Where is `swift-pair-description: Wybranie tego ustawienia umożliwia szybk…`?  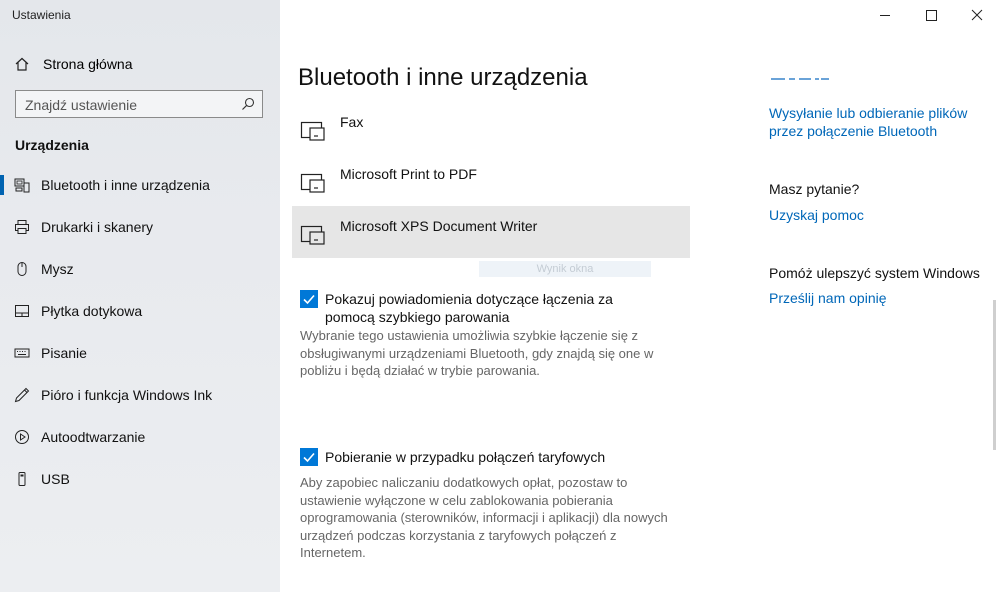
swift-pair-description: Wybranie tego ustawienia umożliwia szybk… is located at coordinates (477, 353).